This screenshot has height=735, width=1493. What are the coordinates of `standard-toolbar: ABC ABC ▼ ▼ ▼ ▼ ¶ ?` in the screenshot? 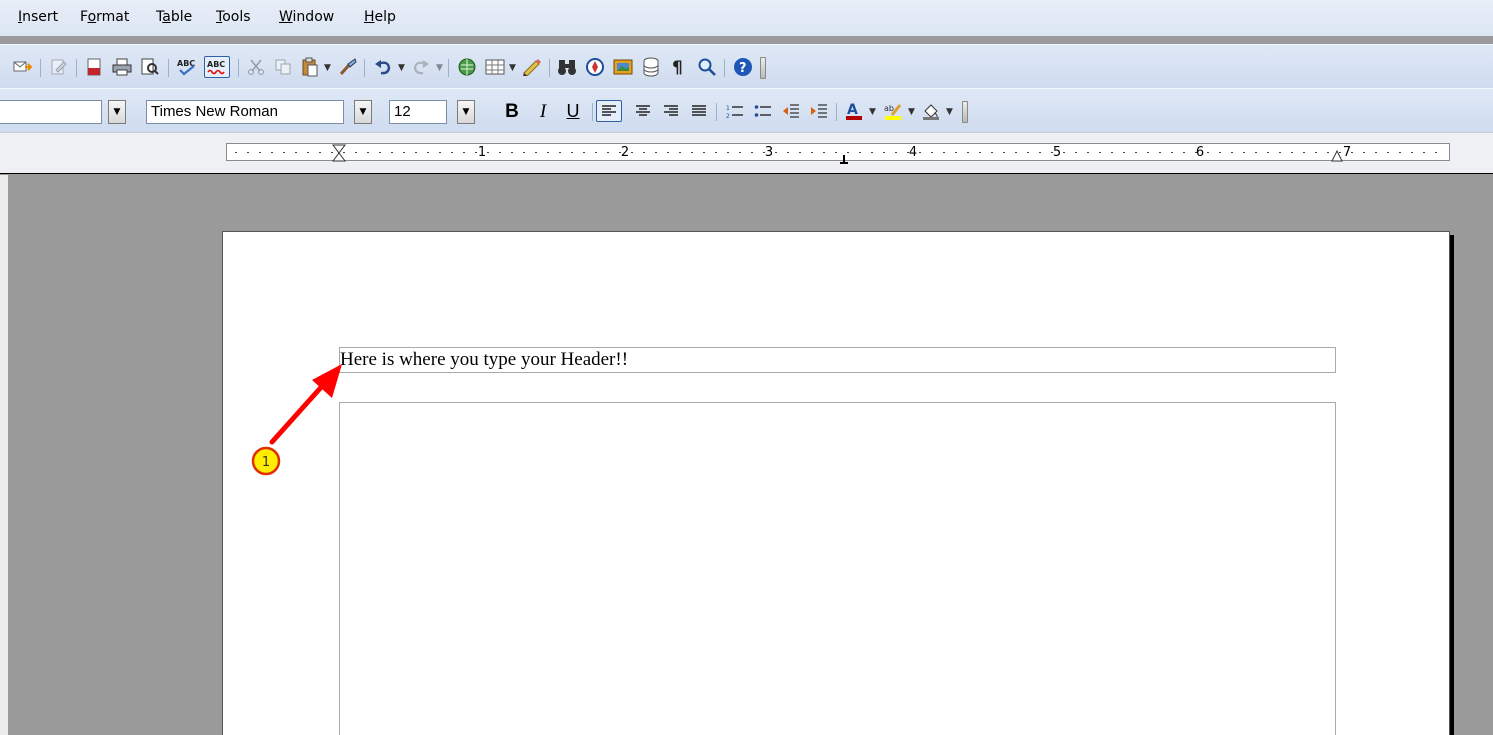 It's located at (746, 66).